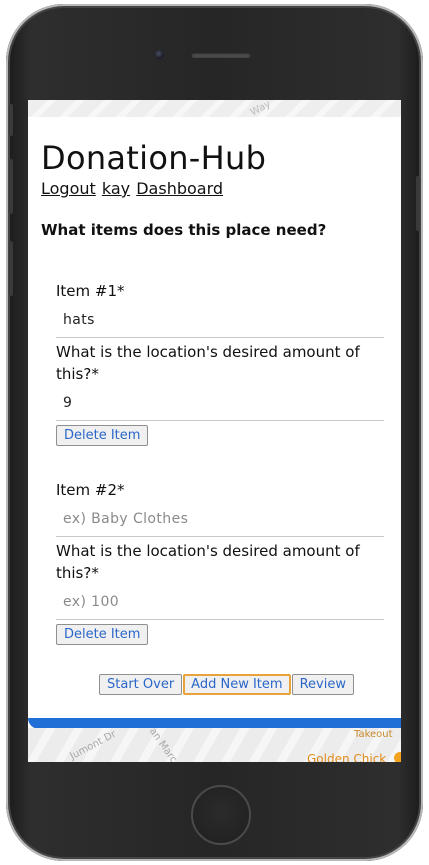  Describe the element at coordinates (347, 757) in the screenshot. I see `map-place-name: Golden Chick` at that location.